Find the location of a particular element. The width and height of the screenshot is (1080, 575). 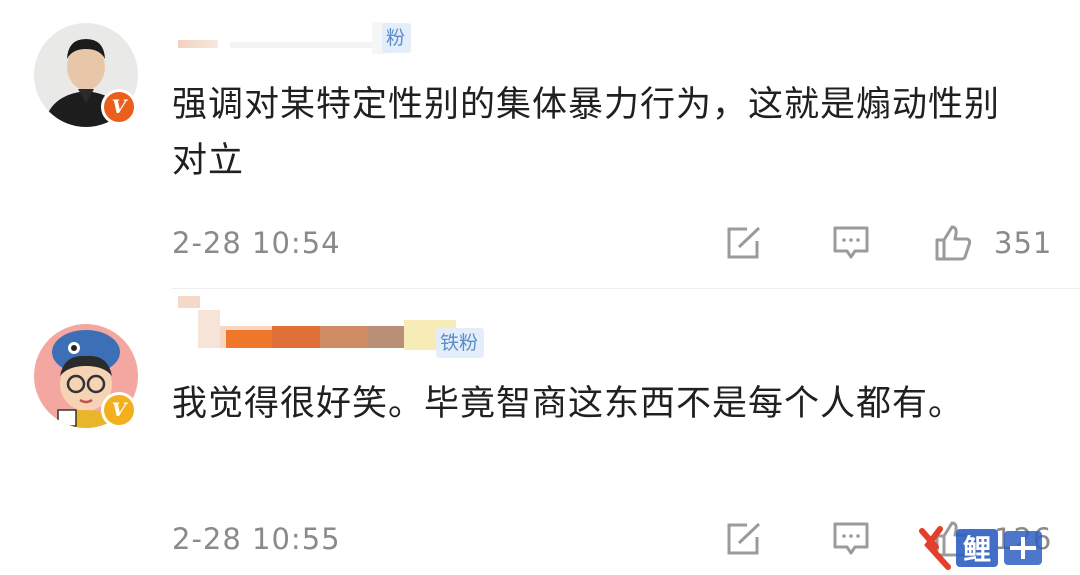

comment-time: 2-28 10:55 is located at coordinates (256, 539).